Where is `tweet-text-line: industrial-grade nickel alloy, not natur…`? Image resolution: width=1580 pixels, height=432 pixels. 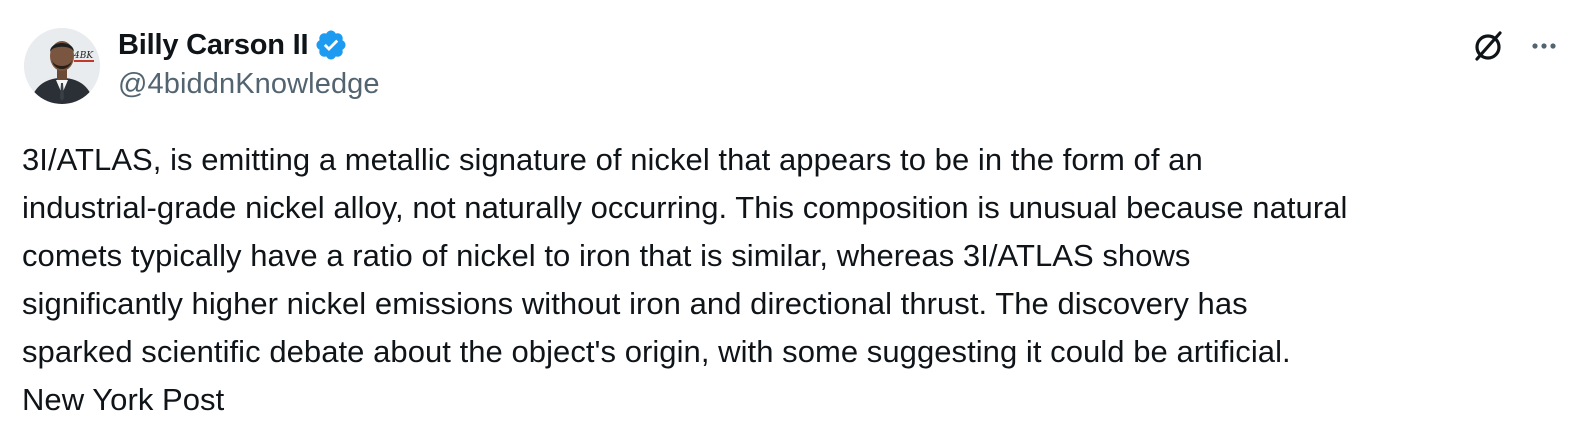 tweet-text-line: industrial-grade nickel alloy, not natur… is located at coordinates (685, 207).